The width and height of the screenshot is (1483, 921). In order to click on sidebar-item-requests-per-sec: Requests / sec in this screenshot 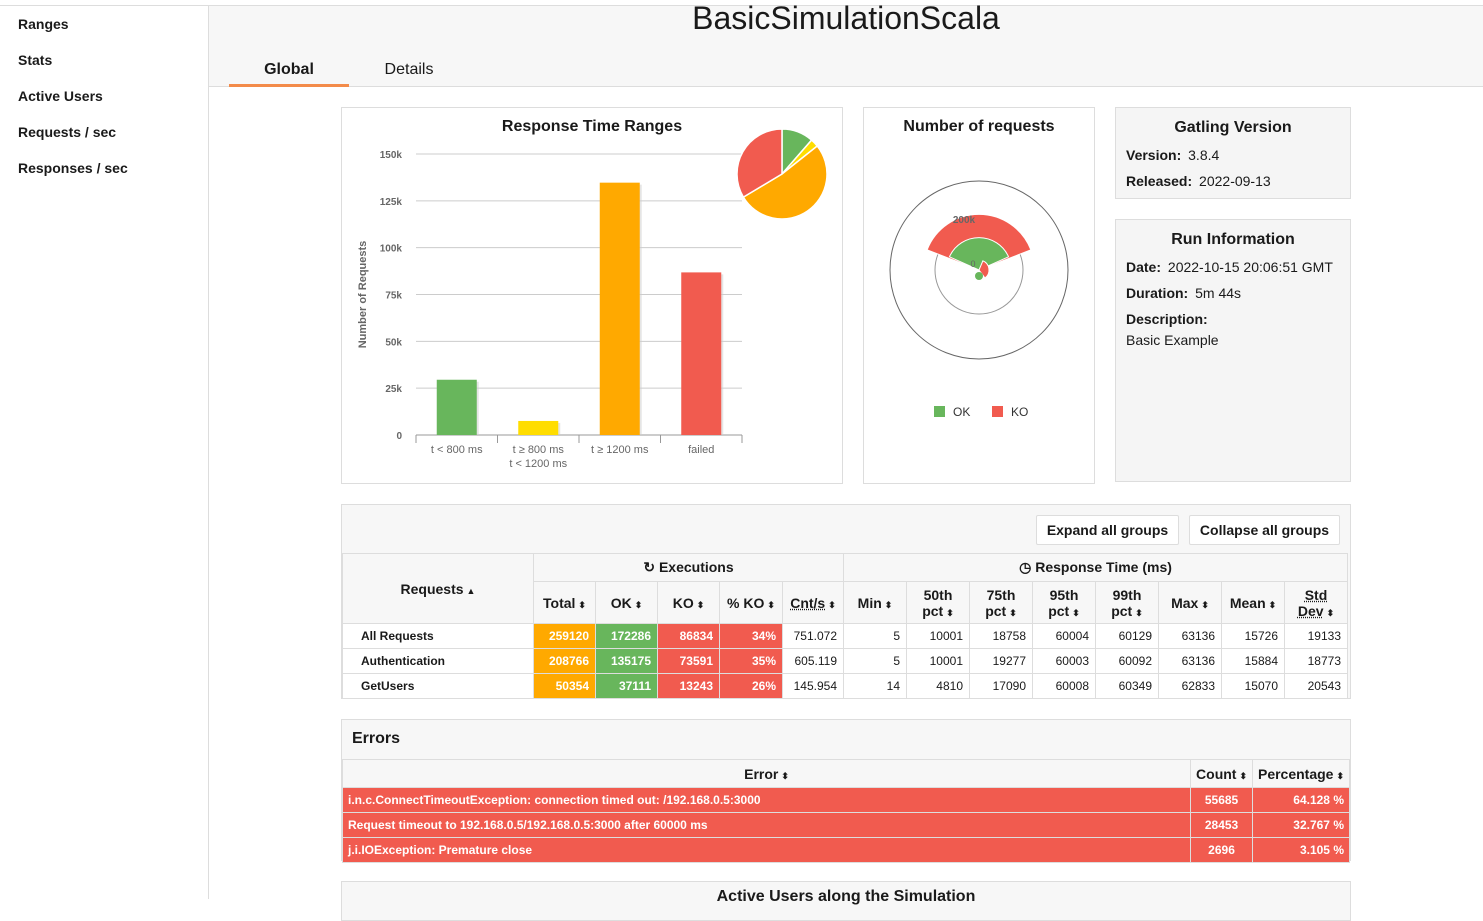, I will do `click(67, 132)`.